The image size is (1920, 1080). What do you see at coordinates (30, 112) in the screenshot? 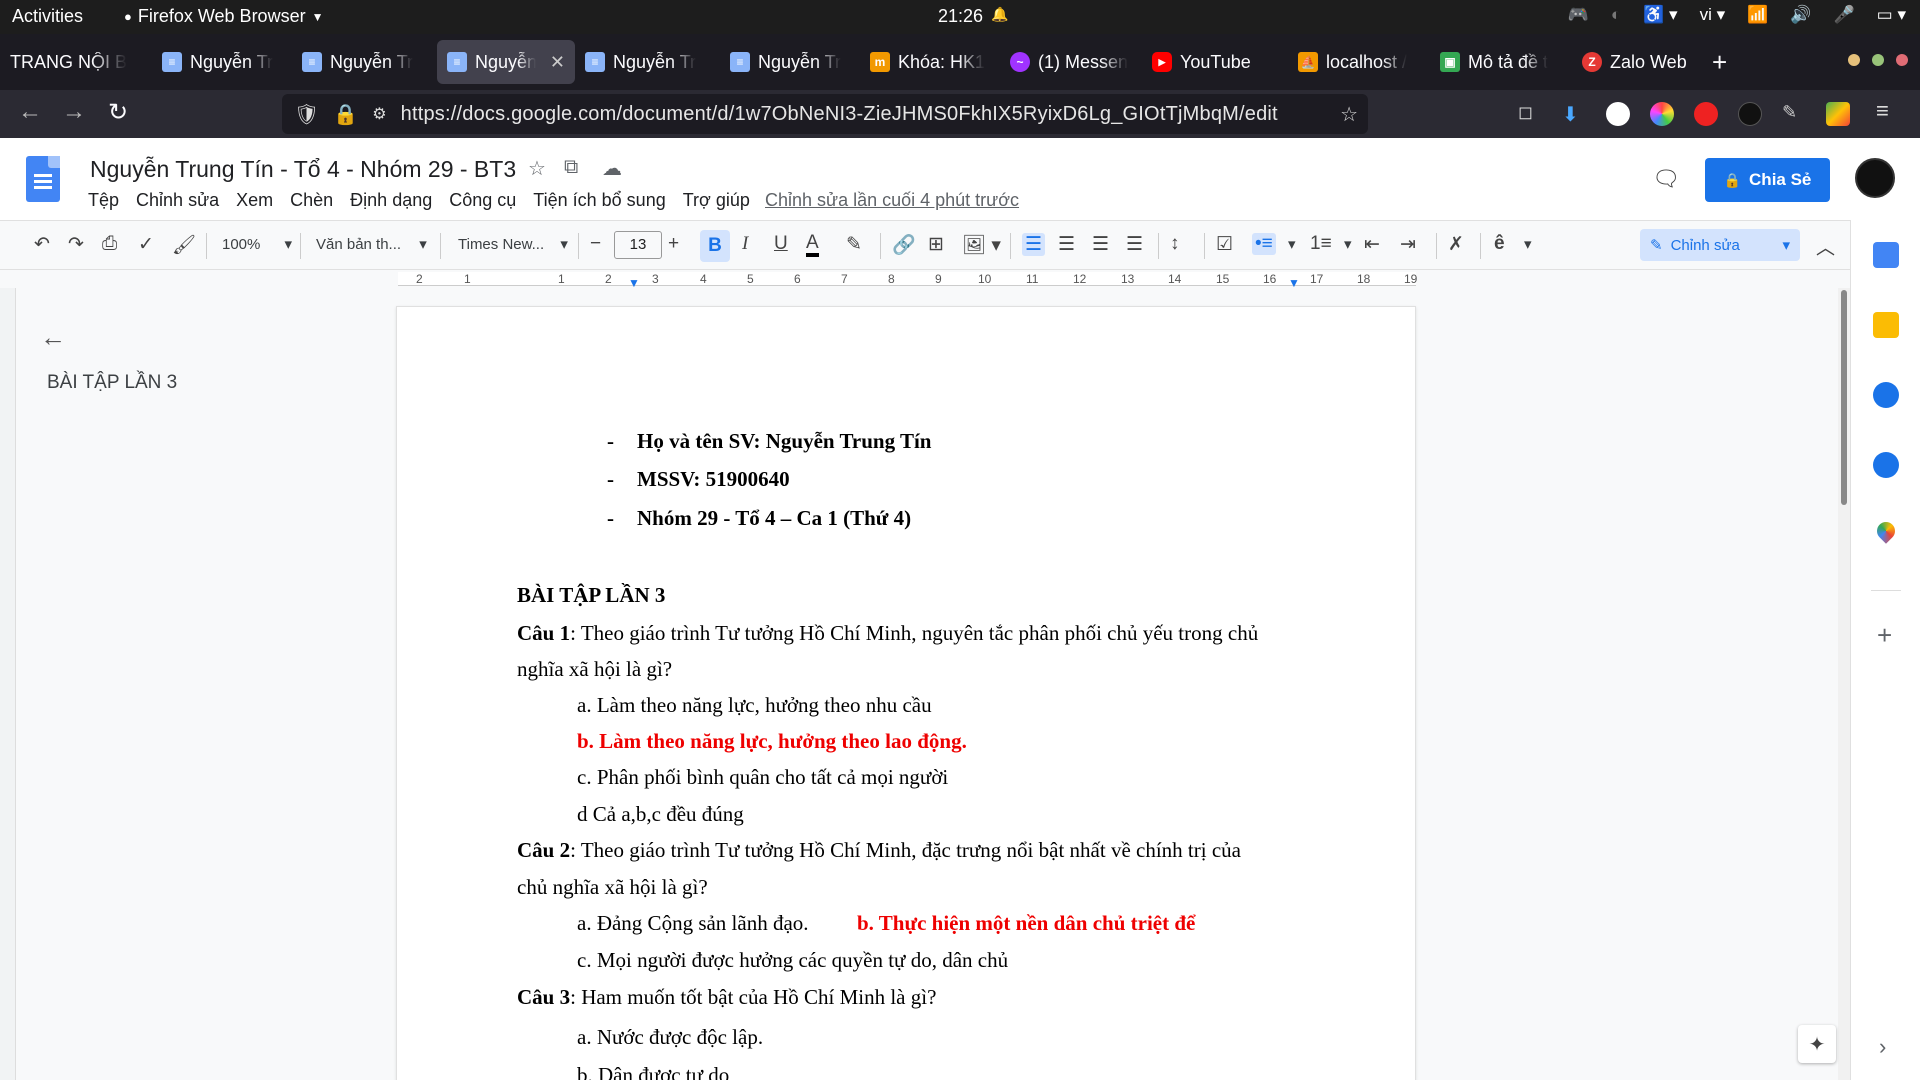
I see `back-button: ←` at bounding box center [30, 112].